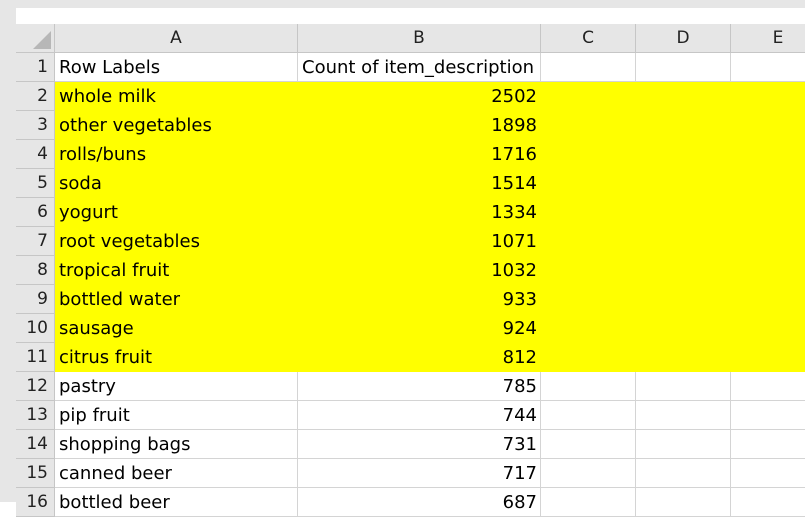  What do you see at coordinates (35, 154) in the screenshot?
I see `row-header: 4` at bounding box center [35, 154].